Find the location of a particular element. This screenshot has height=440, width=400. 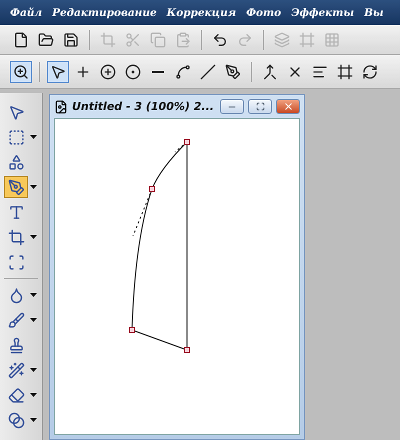

close-icon is located at coordinates (288, 106).